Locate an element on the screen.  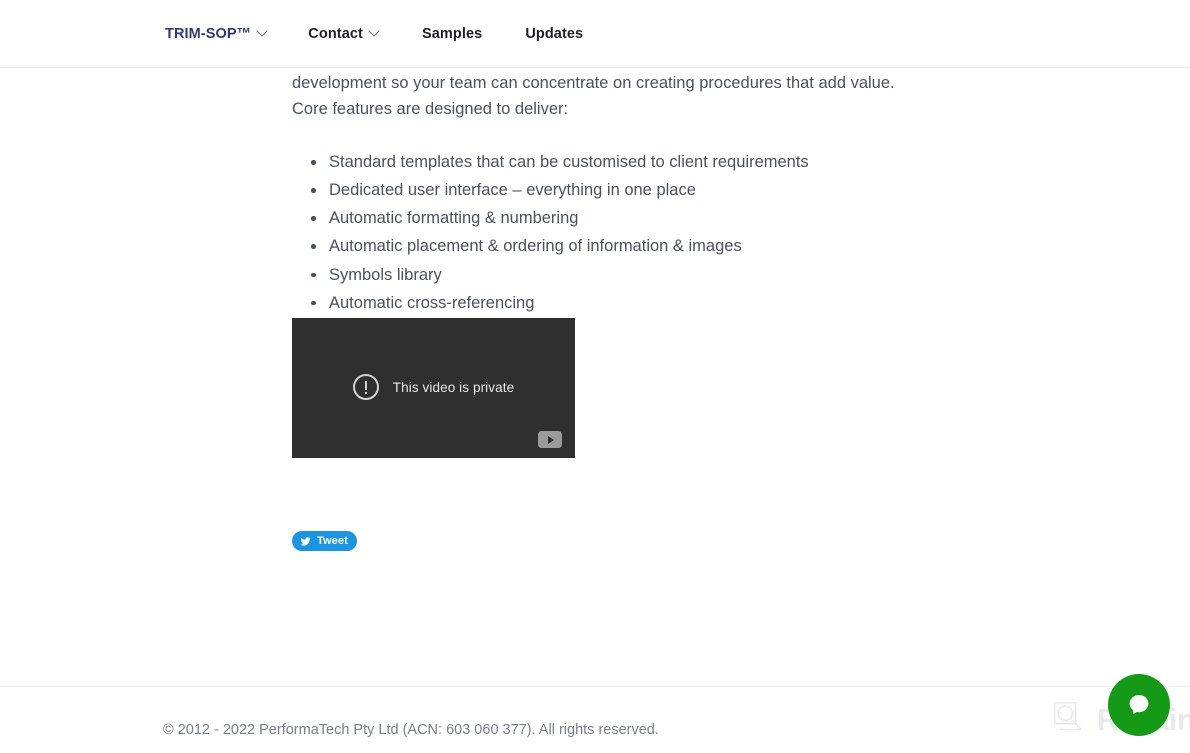
exclamation-circle-icon is located at coordinates (365, 387).